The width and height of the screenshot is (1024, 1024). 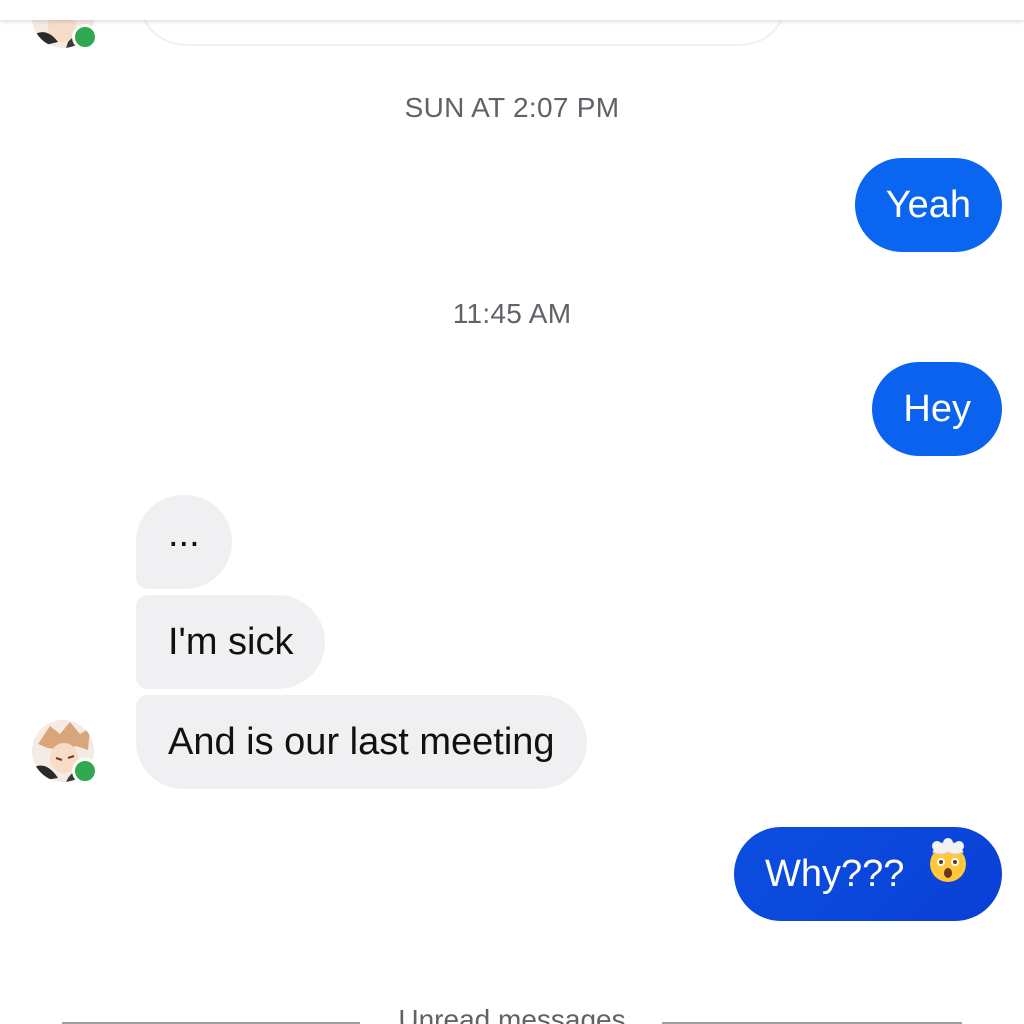 I want to click on outgoing-message-bubble: Yeah, so click(x=928, y=205).